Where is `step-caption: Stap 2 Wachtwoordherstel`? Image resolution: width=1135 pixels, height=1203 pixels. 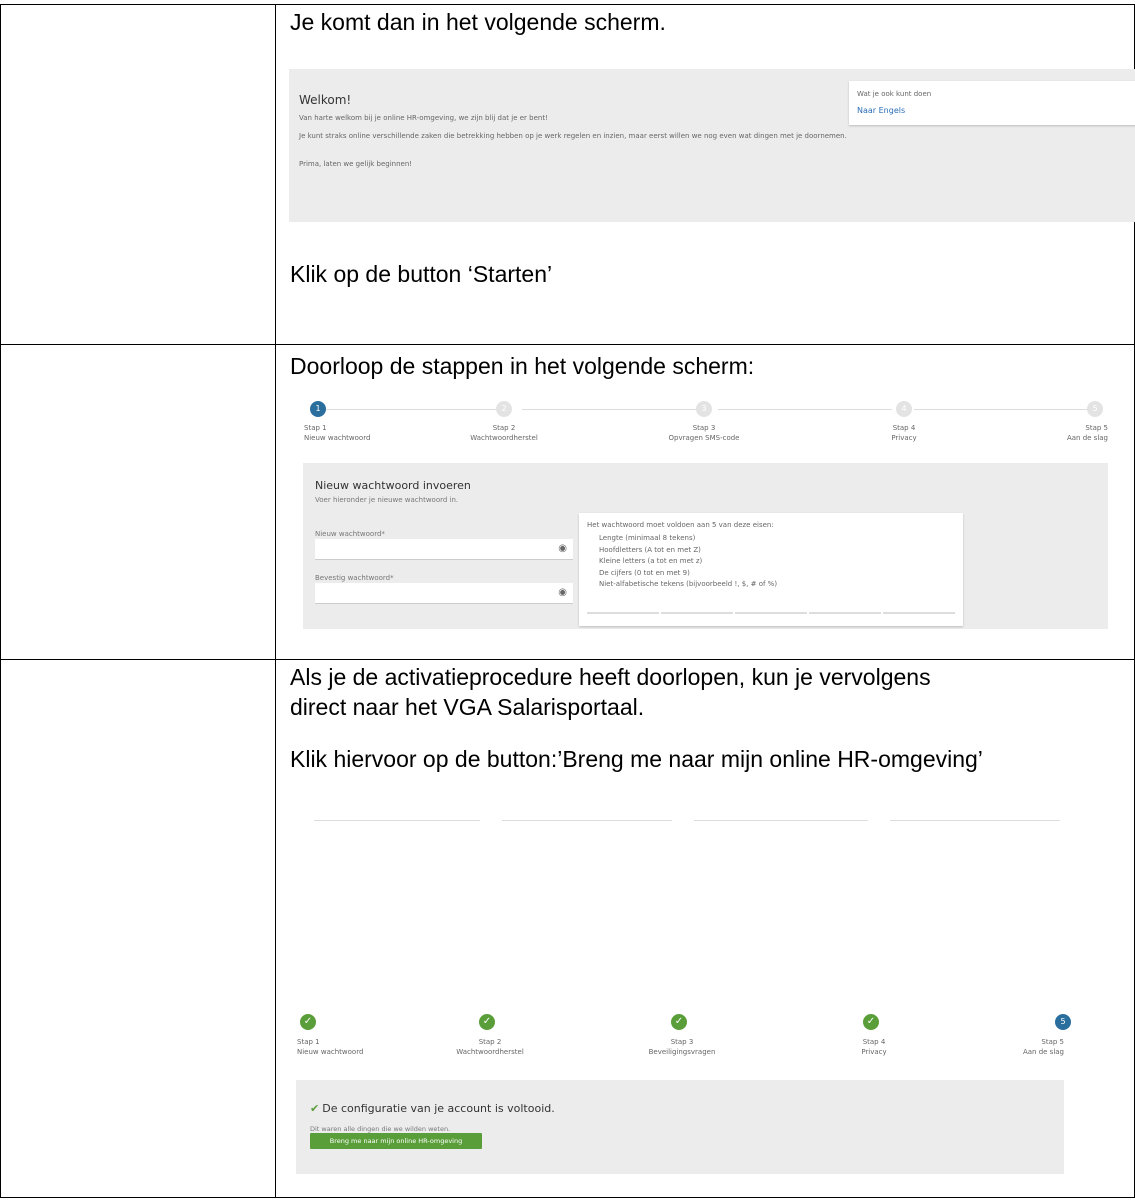 step-caption: Stap 2 Wachtwoordherstel is located at coordinates (490, 1047).